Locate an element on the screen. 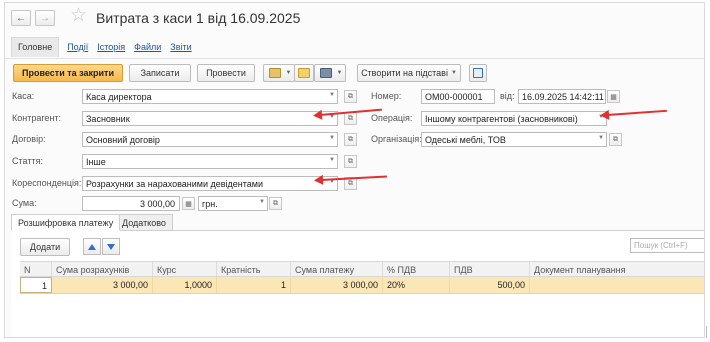  title-bar: ← → ☆ Витрата з каси 1 від 16.09.2025 is located at coordinates (354, 18).